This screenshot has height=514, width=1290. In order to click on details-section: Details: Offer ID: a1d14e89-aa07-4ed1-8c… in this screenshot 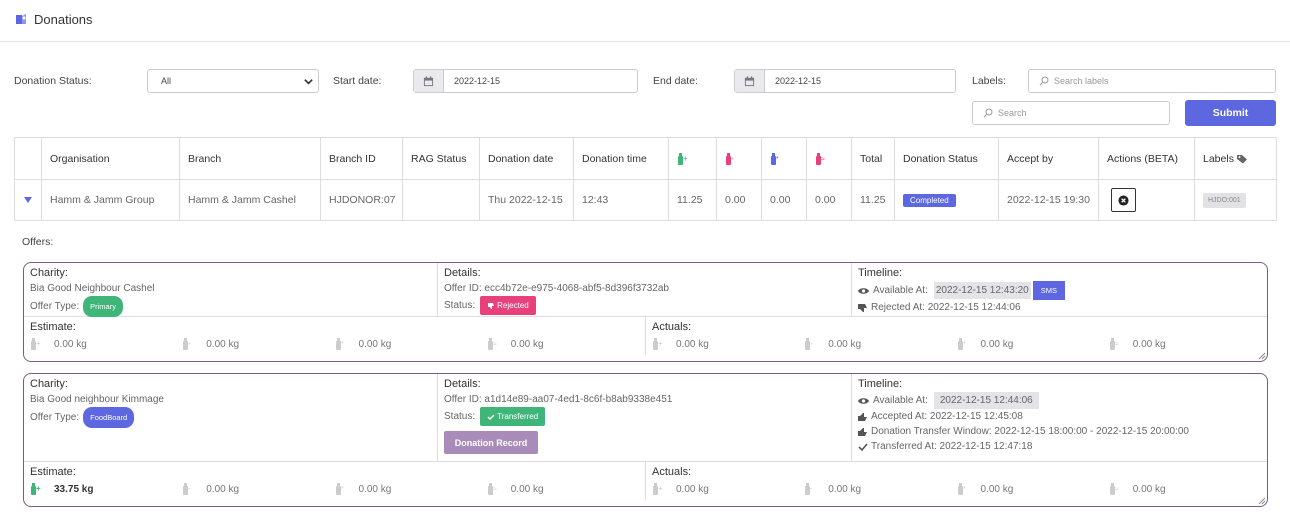, I will do `click(645, 417)`.